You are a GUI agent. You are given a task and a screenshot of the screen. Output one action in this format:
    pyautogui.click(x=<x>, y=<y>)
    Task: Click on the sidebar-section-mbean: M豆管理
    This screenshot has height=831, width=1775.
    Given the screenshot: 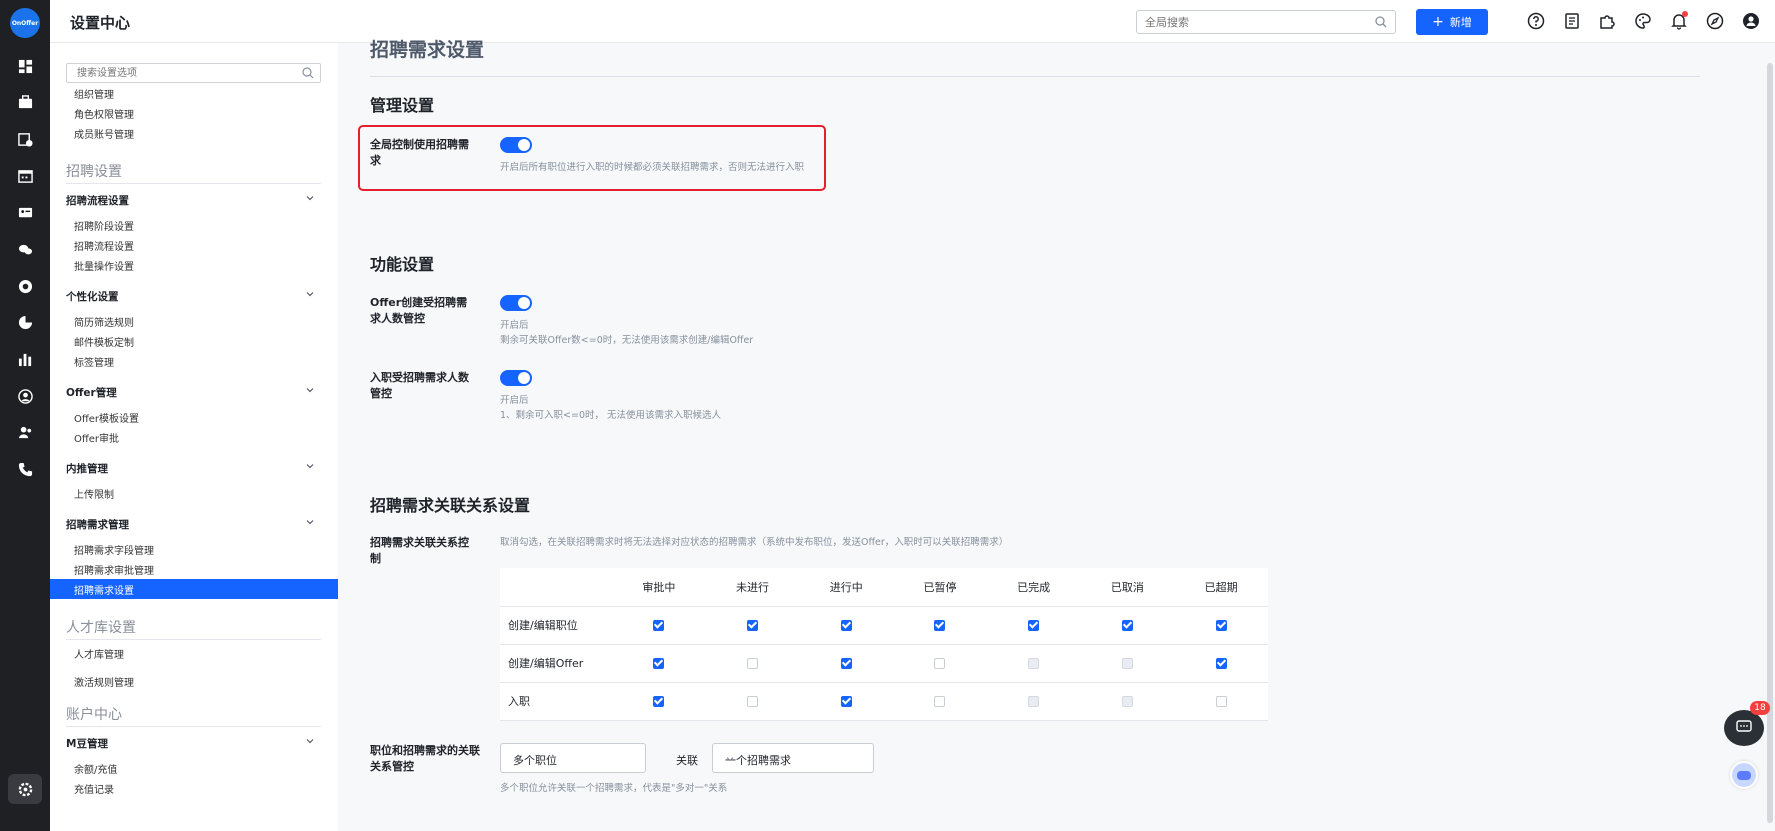 What is the action you would take?
    pyautogui.click(x=193, y=743)
    